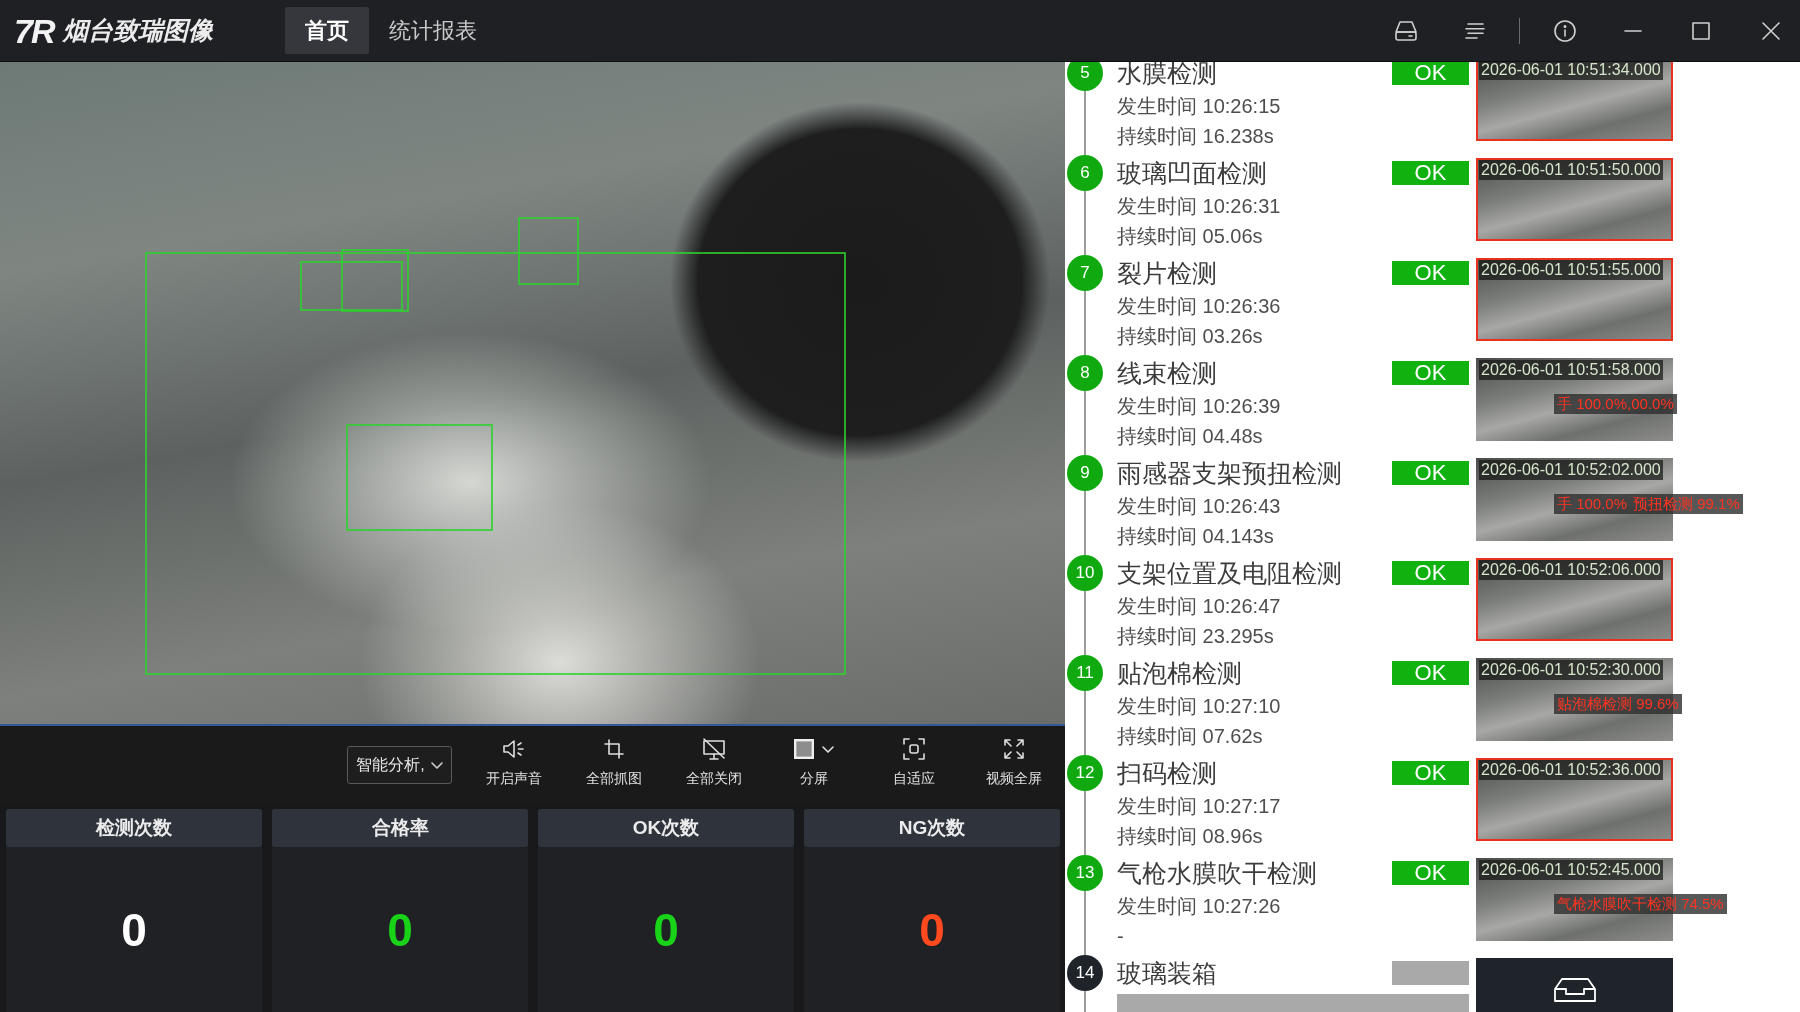 This screenshot has width=1800, height=1012. I want to click on maximize-icon, so click(1701, 30).